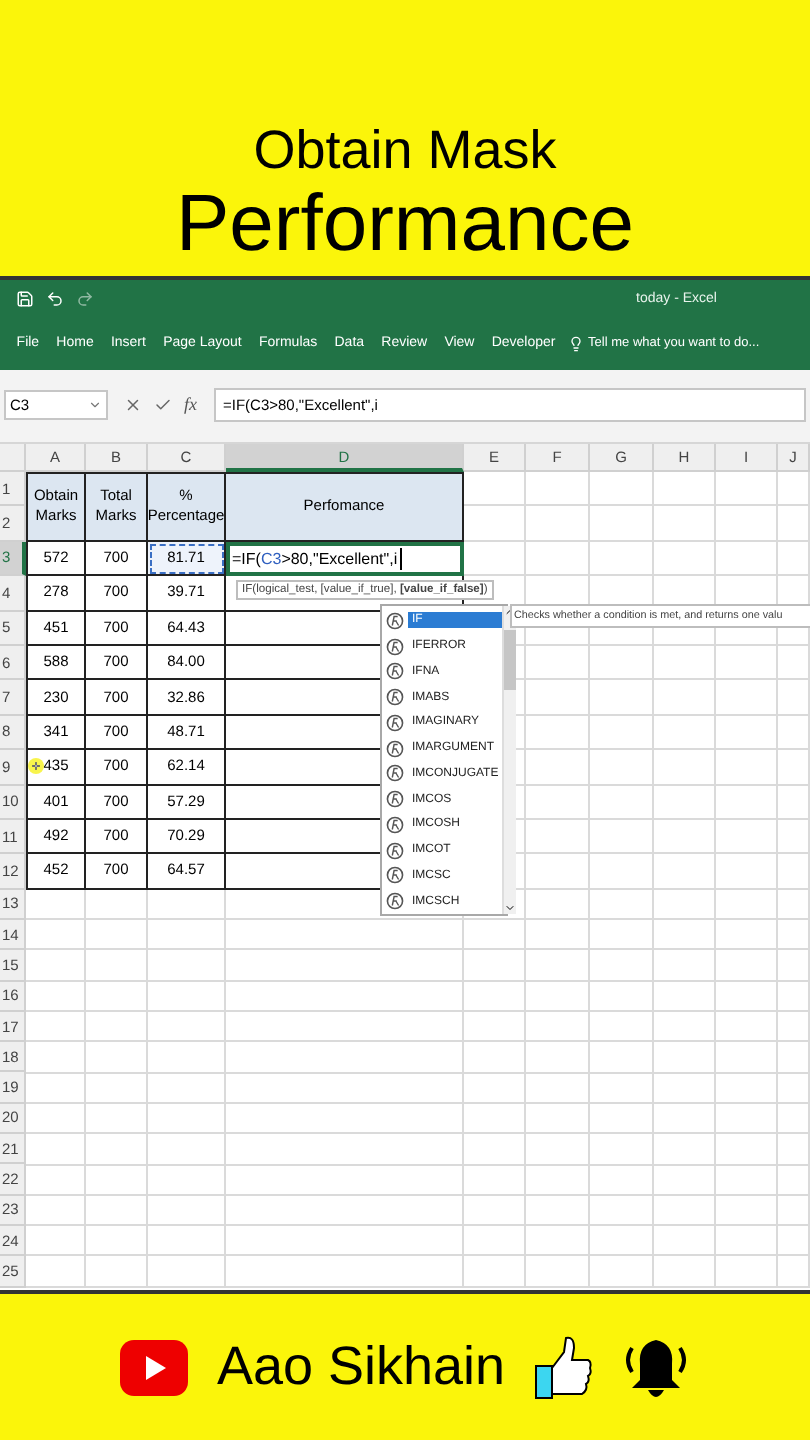  Describe the element at coordinates (55, 298) in the screenshot. I see `undo-icon` at that location.